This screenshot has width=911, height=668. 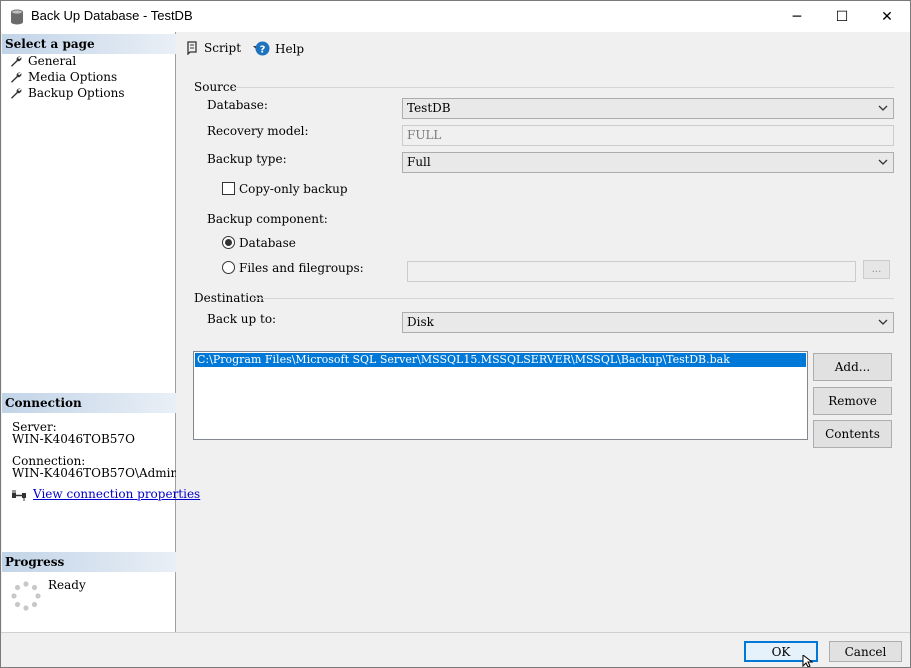 I want to click on script-button: Script, so click(x=223, y=48).